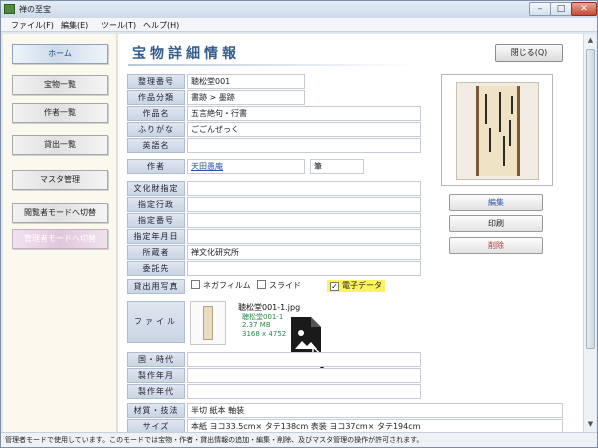 The image size is (598, 448). Describe the element at coordinates (156, 97) in the screenshot. I see `field-label: 作品分類` at that location.